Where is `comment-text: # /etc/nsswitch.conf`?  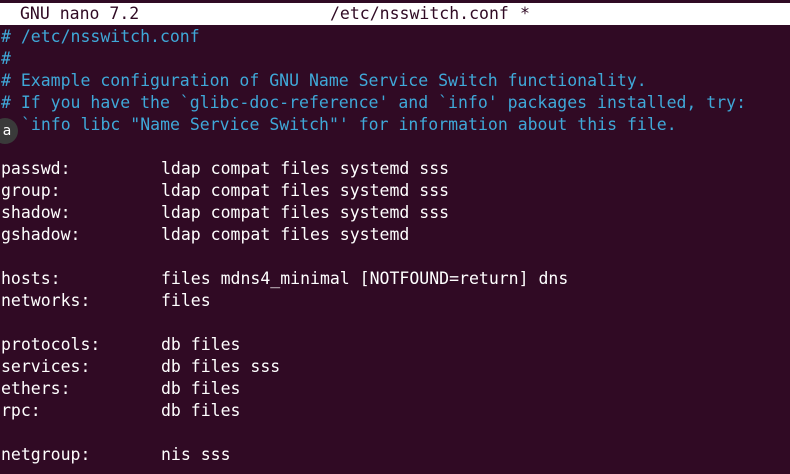
comment-text: # /etc/nsswitch.conf is located at coordinates (100, 36).